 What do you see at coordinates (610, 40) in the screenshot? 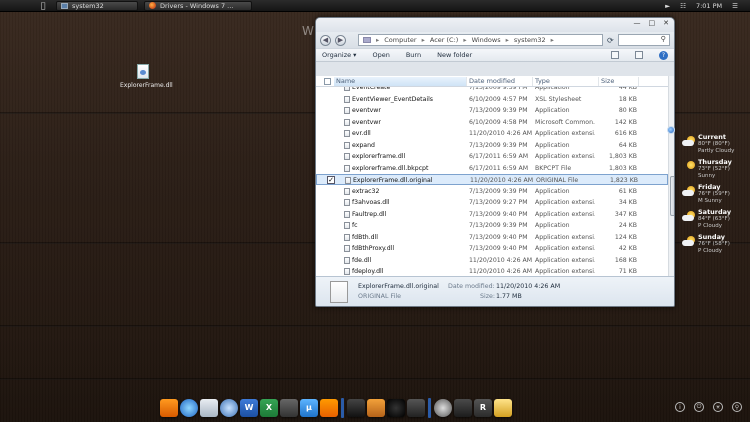
I see `refresh-icon: ⟳` at bounding box center [610, 40].